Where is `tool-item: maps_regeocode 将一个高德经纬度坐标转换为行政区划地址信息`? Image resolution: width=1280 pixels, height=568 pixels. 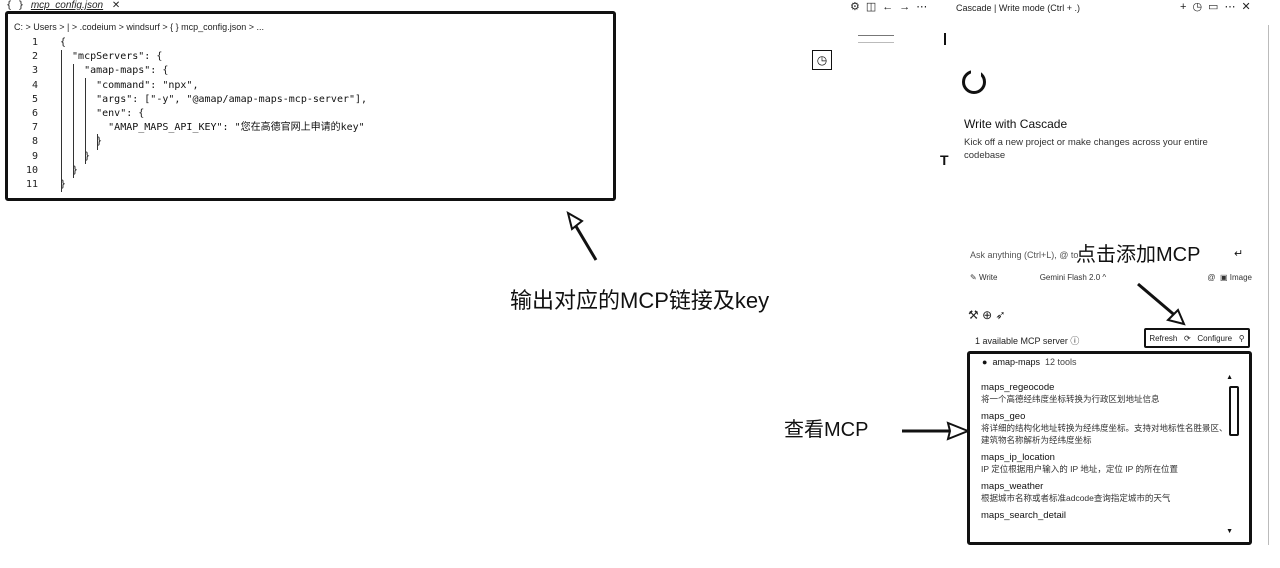 tool-item: maps_regeocode 将一个高德经纬度坐标转换为行政区划地址信息 is located at coordinates (1106, 393).